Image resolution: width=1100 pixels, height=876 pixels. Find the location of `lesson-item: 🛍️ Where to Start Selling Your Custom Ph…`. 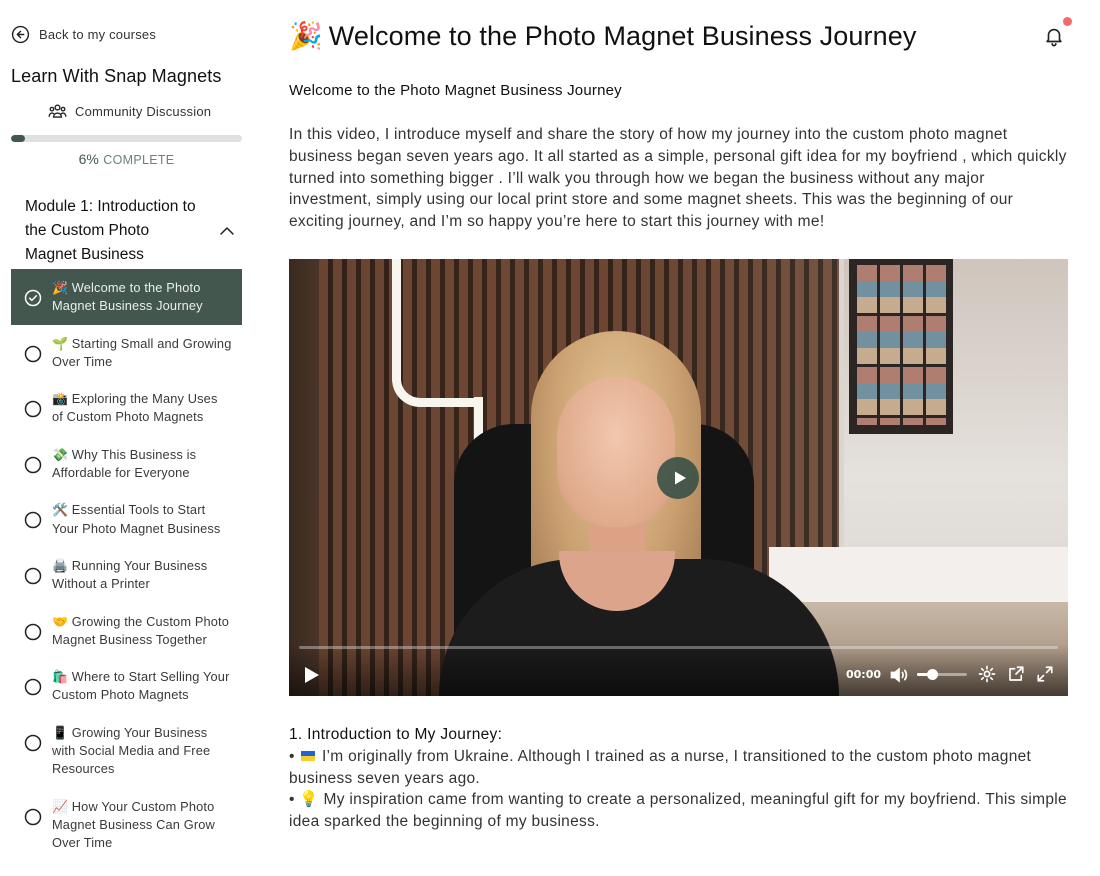

lesson-item: 🛍️ Where to Start Selling Your Custom Ph… is located at coordinates (126, 686).